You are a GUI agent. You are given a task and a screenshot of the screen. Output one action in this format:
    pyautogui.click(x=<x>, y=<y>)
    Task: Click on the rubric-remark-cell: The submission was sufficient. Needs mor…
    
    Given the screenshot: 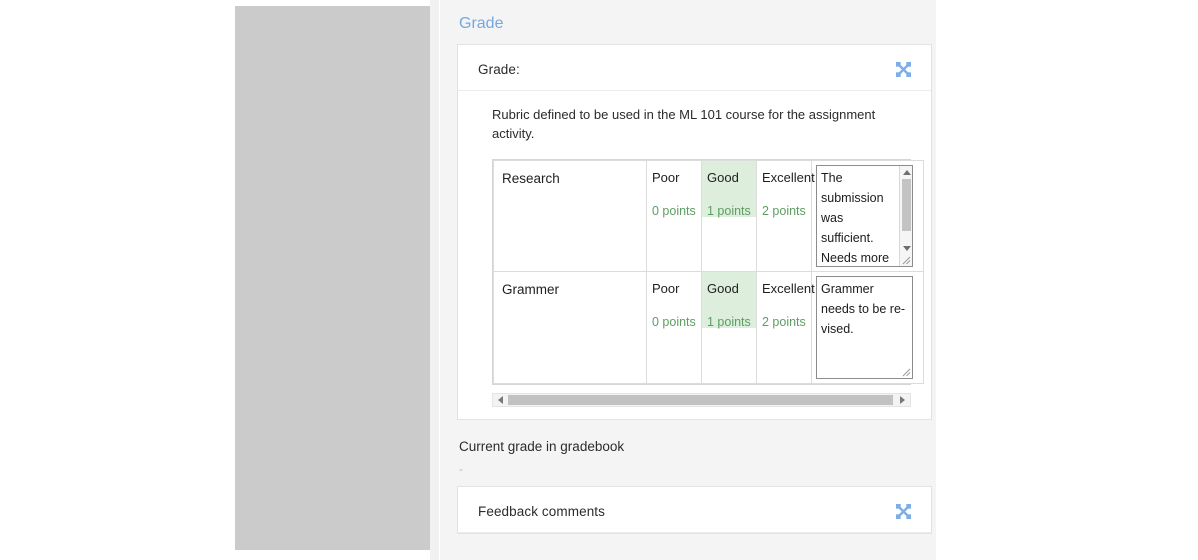 What is the action you would take?
    pyautogui.click(x=867, y=216)
    